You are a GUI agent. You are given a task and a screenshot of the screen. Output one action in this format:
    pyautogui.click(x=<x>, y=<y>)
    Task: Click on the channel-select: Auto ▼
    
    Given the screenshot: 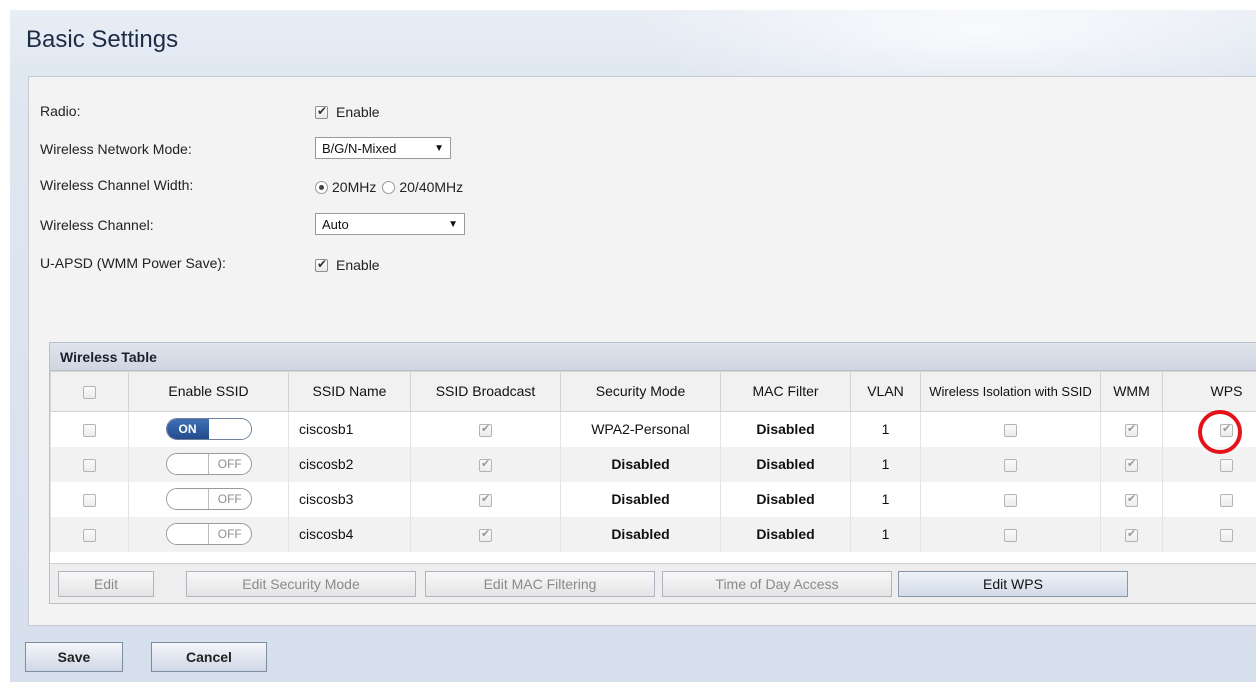 What is the action you would take?
    pyautogui.click(x=390, y=224)
    